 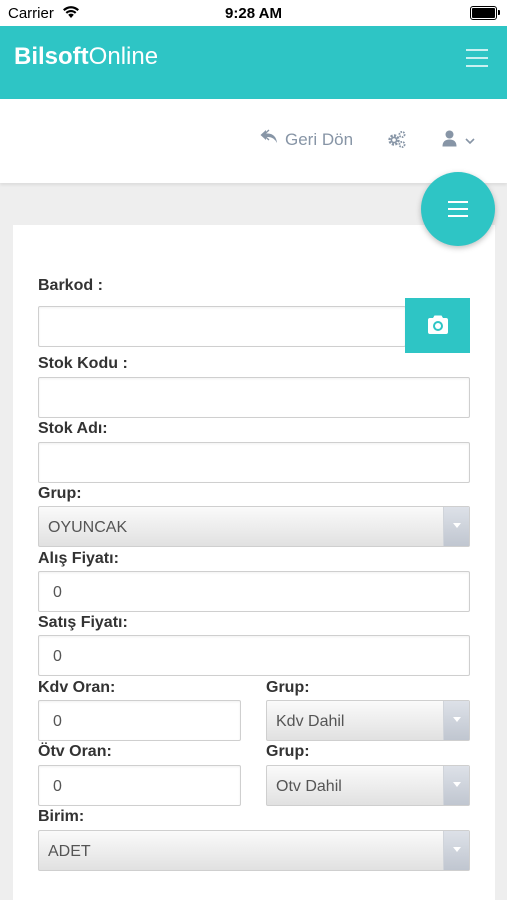 I want to click on brand-logo: BilsoftOnline, so click(x=86, y=57).